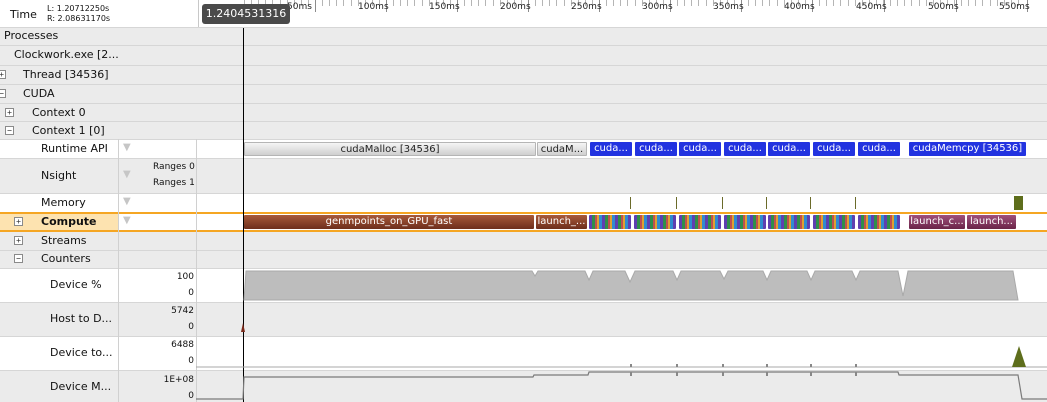  I want to click on nsight-filter-icon: ▼, so click(129, 175).